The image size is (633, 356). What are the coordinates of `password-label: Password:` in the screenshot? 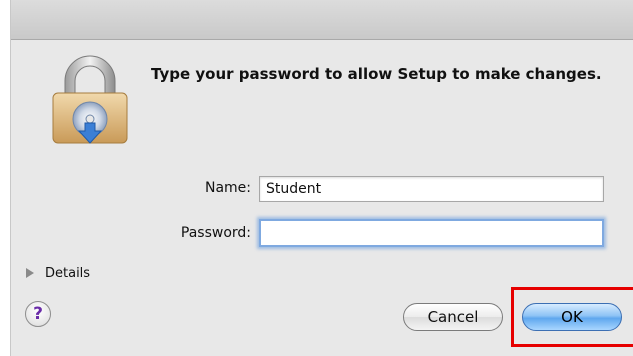 It's located at (215, 233).